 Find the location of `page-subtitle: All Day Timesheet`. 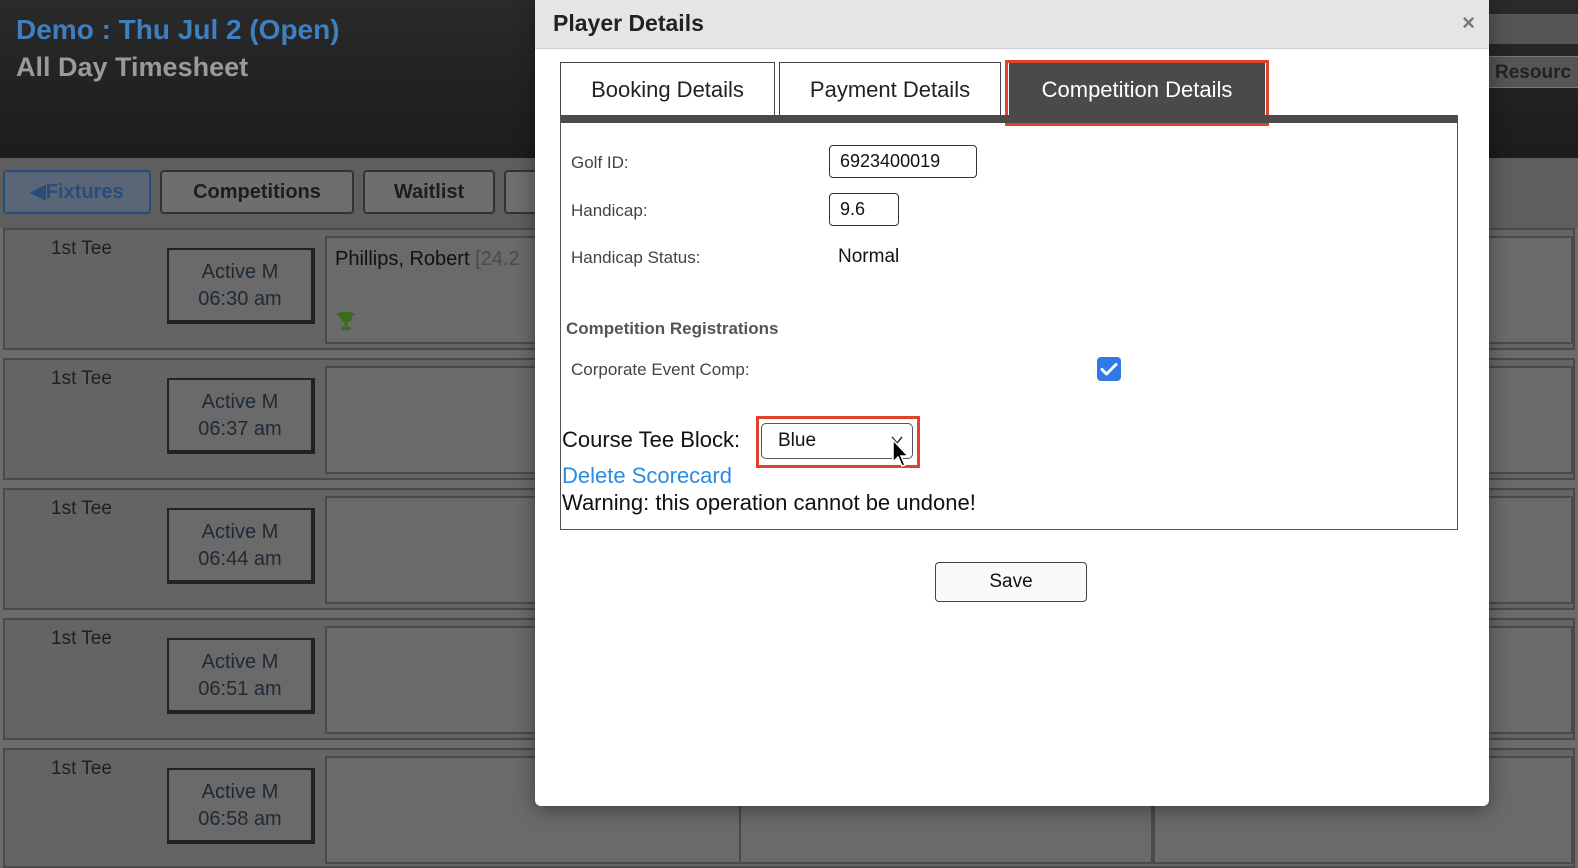

page-subtitle: All Day Timesheet is located at coordinates (132, 67).